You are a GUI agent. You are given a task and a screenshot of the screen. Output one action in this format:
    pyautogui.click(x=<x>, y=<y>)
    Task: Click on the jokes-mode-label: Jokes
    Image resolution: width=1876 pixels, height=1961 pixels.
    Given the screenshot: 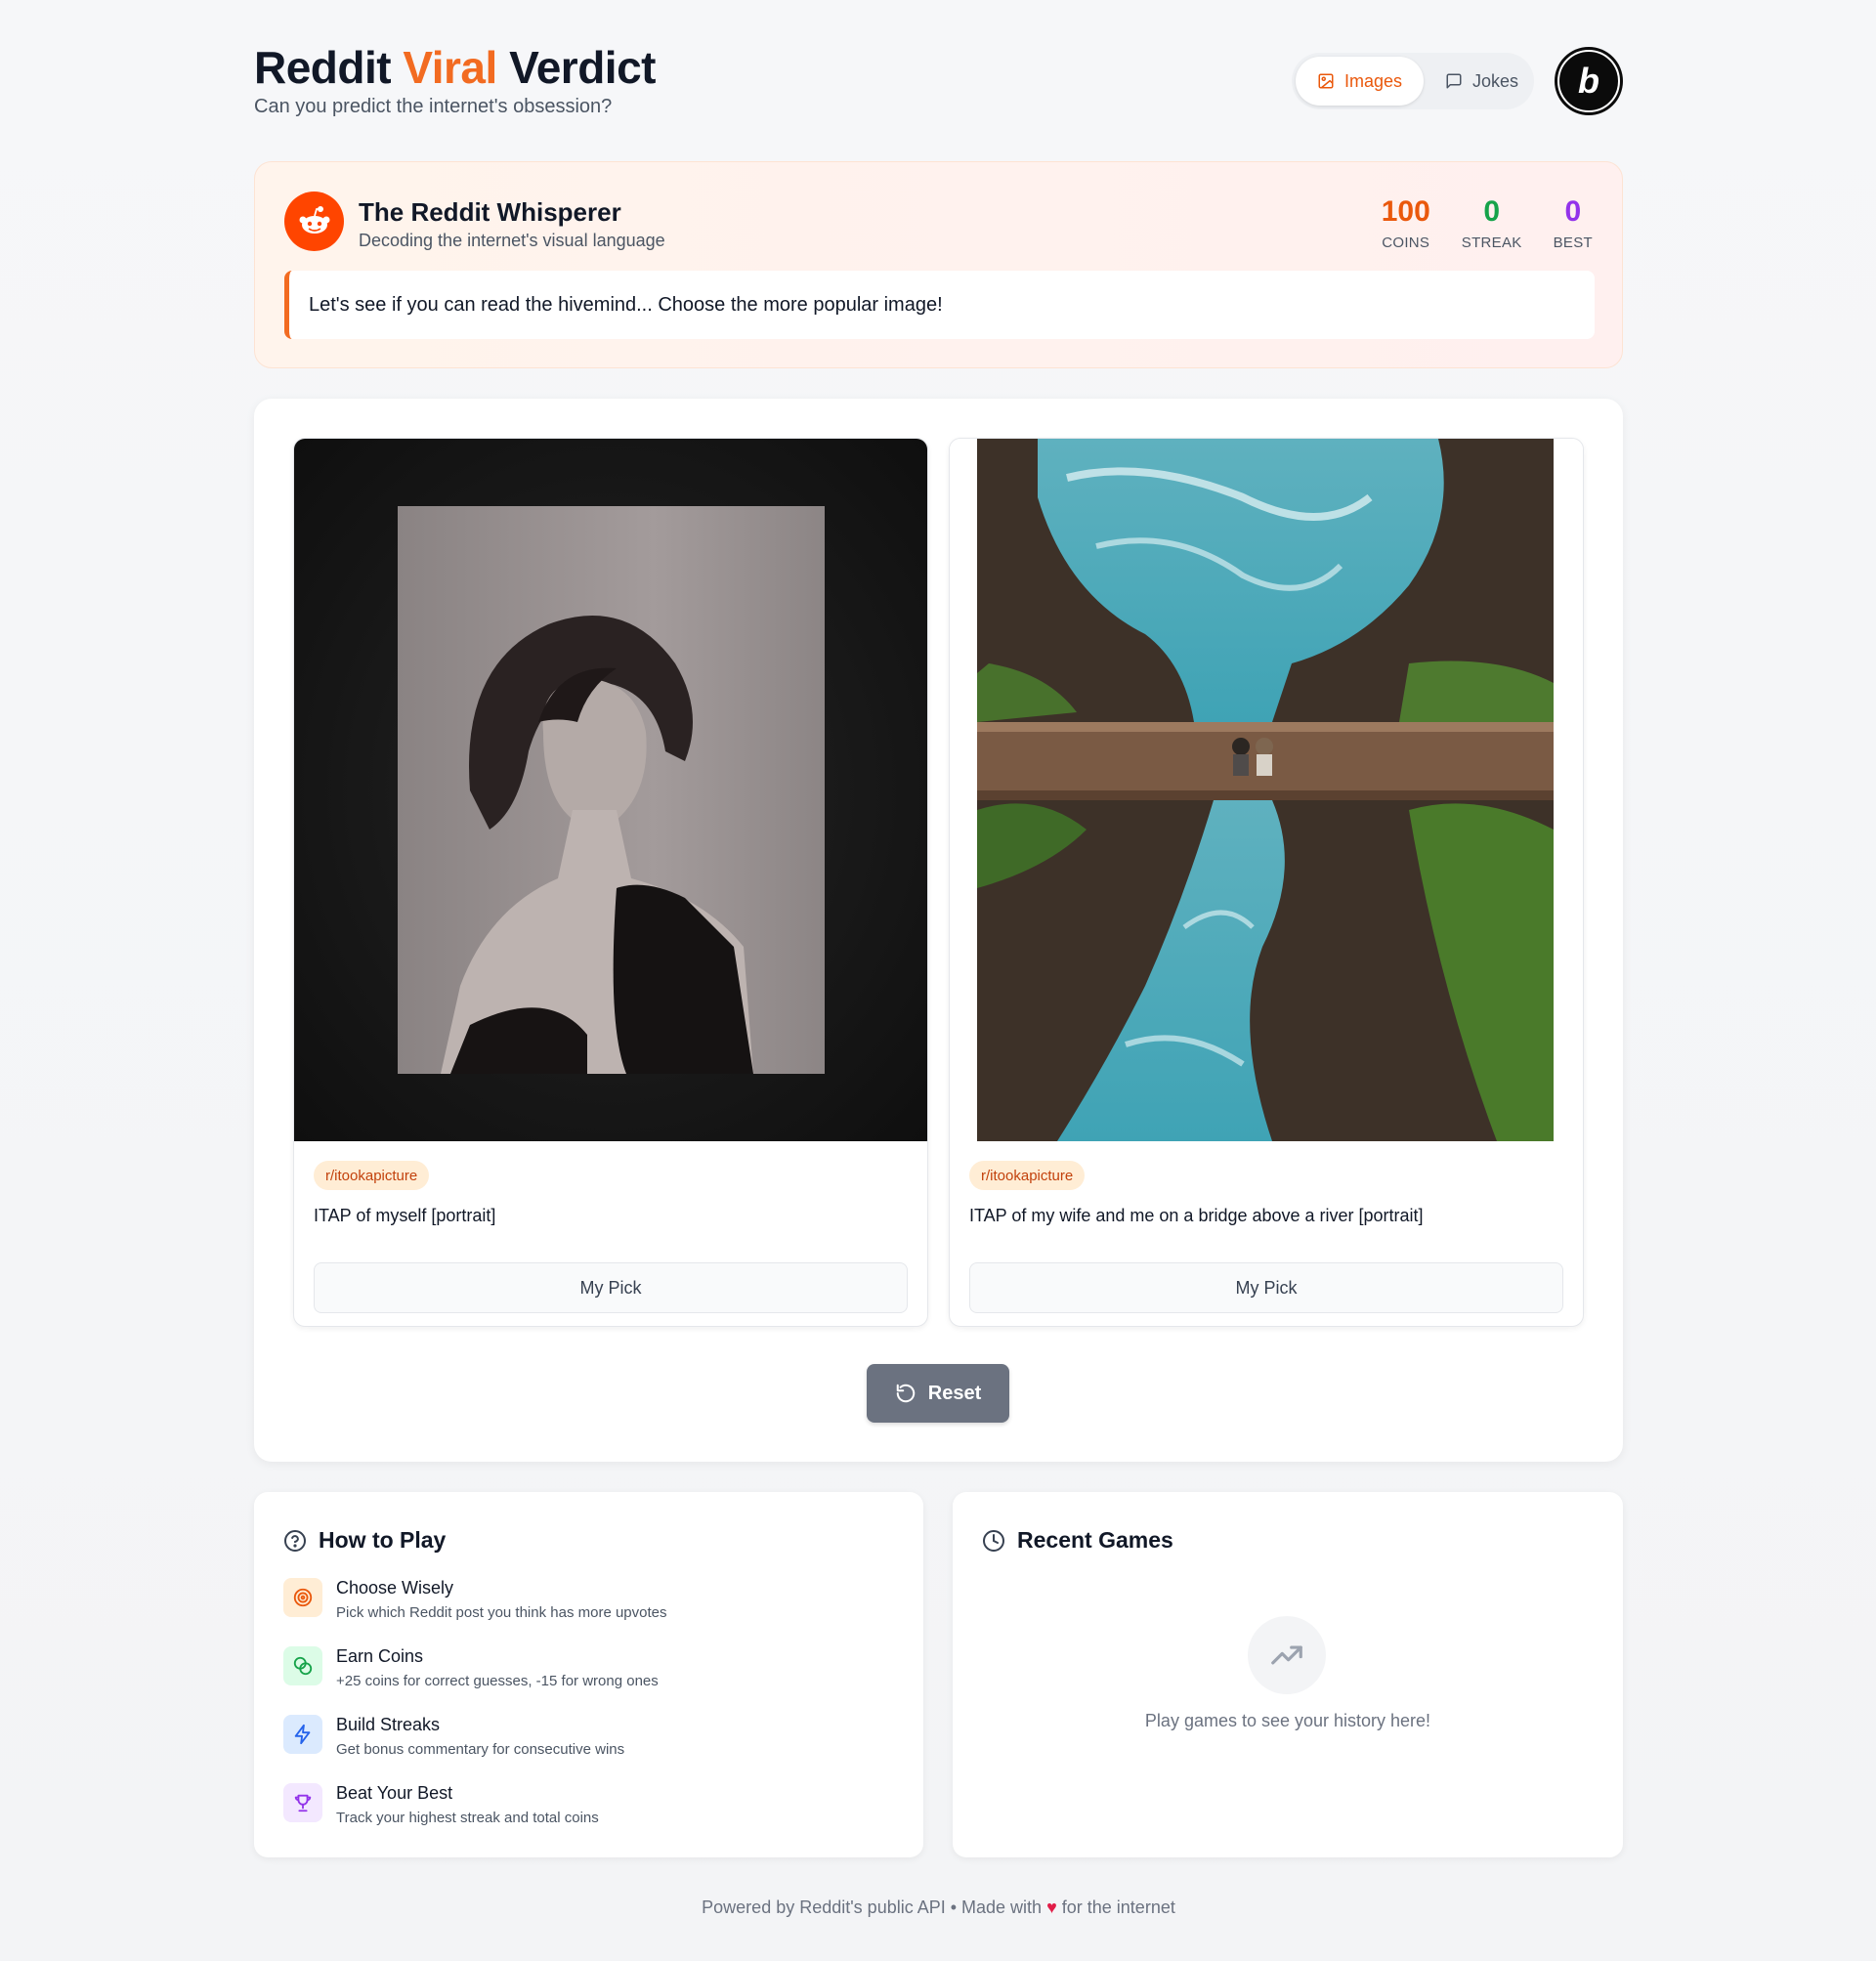 What is the action you would take?
    pyautogui.click(x=1495, y=81)
    